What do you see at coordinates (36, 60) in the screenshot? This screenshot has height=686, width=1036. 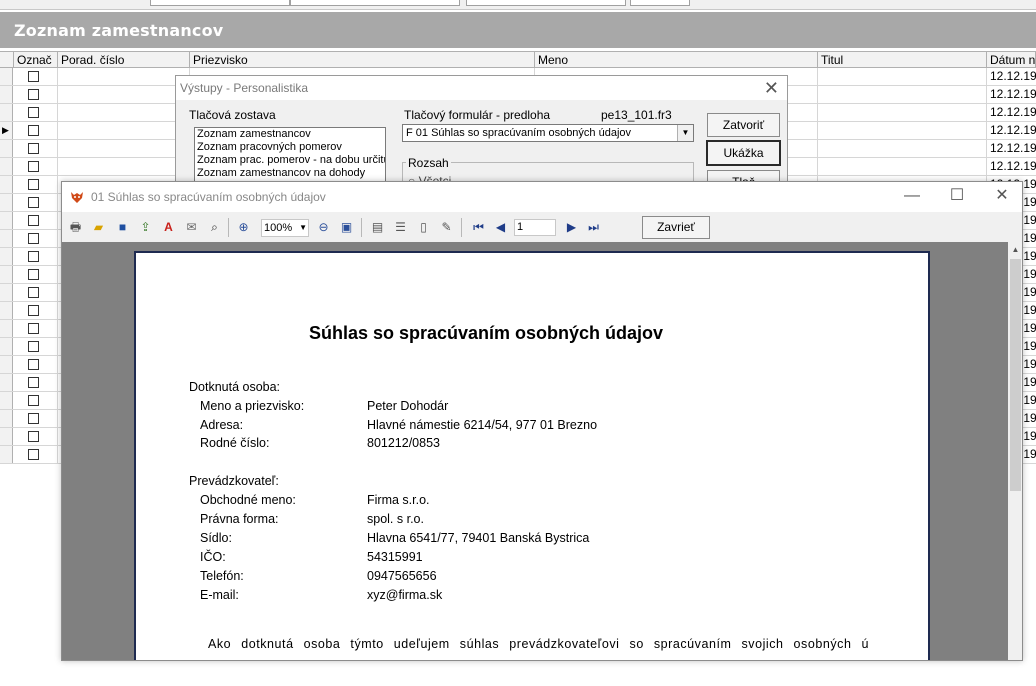 I see `column-header-mark: Označ` at bounding box center [36, 60].